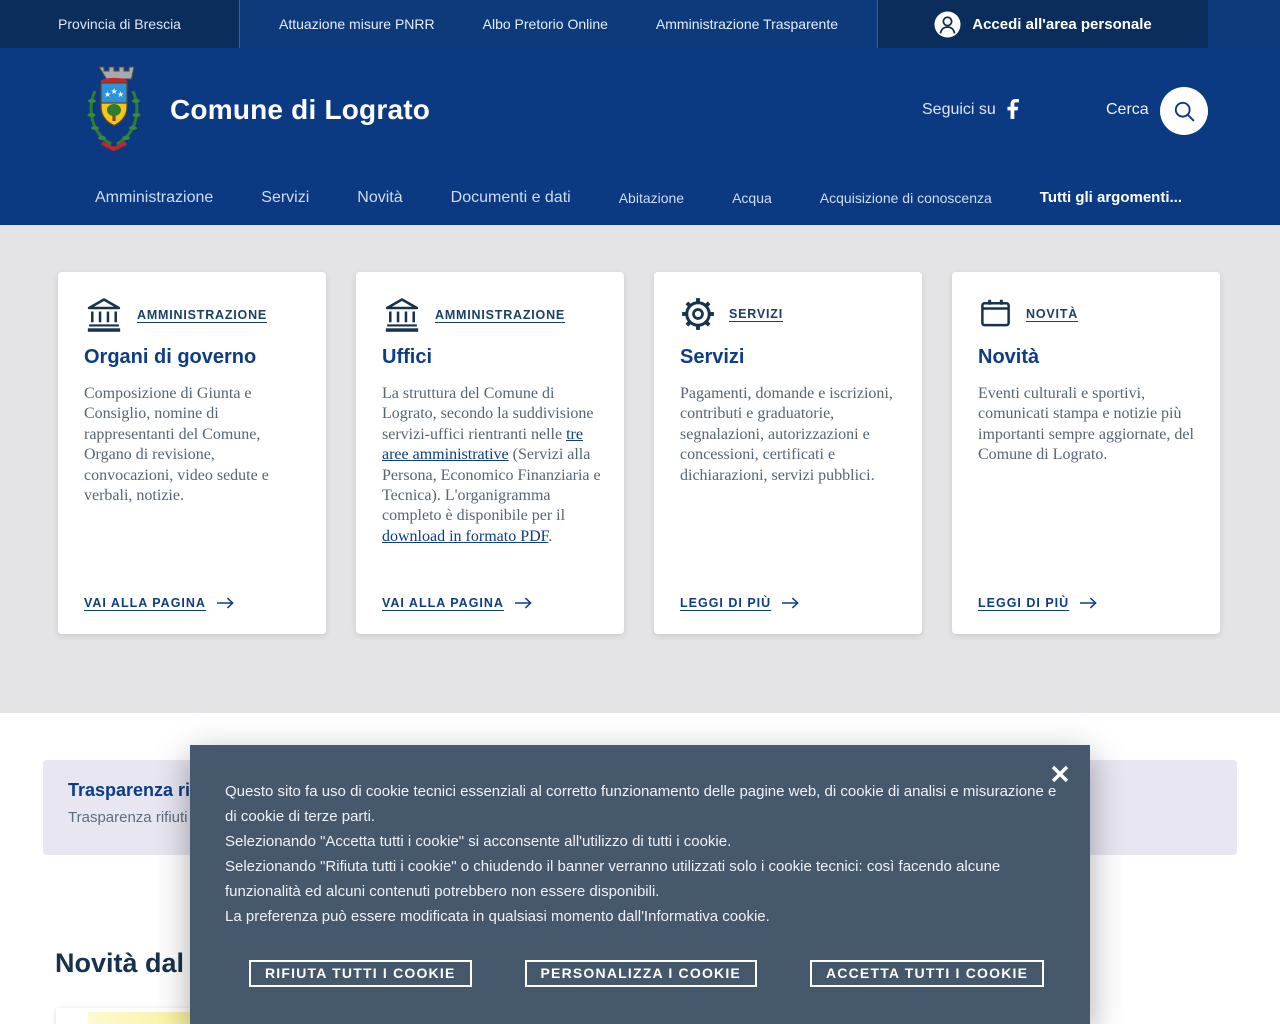 The height and width of the screenshot is (1024, 1280). What do you see at coordinates (640, 973) in the screenshot?
I see `customize-cookies-button: PERSONALIZZA I COOKIE` at bounding box center [640, 973].